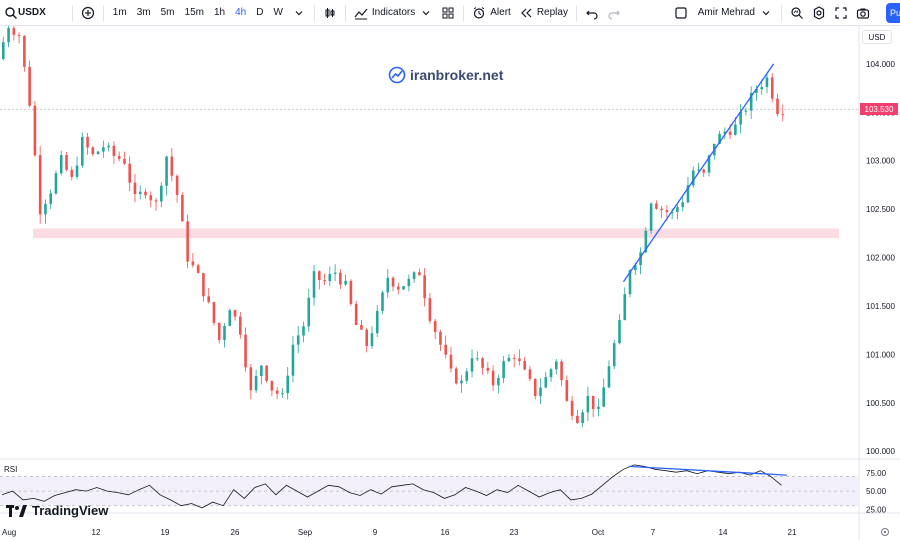  I want to click on resistance-zone, so click(436, 233).